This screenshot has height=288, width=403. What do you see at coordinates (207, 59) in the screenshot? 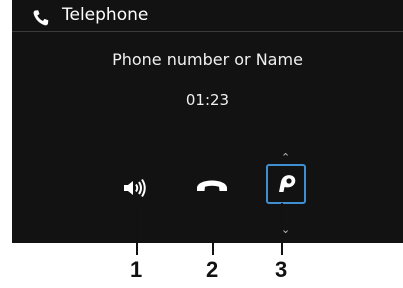
I see `caller-name: Phone number or Name` at bounding box center [207, 59].